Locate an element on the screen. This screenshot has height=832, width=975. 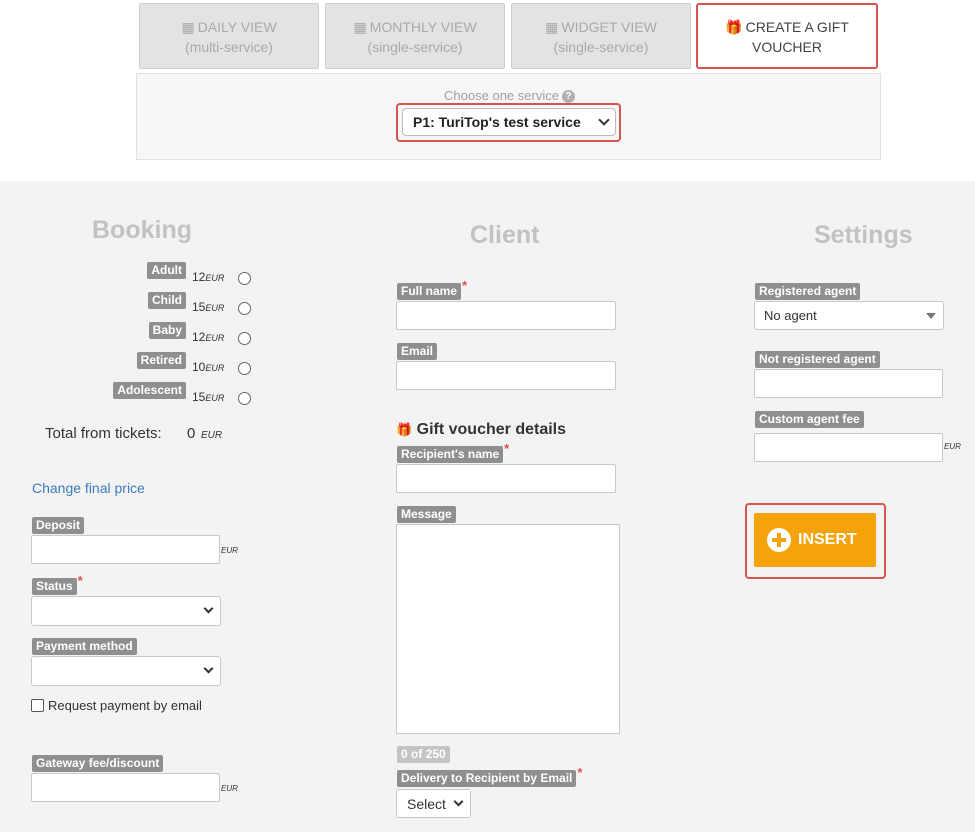
settings-title: Settings is located at coordinates (863, 235).